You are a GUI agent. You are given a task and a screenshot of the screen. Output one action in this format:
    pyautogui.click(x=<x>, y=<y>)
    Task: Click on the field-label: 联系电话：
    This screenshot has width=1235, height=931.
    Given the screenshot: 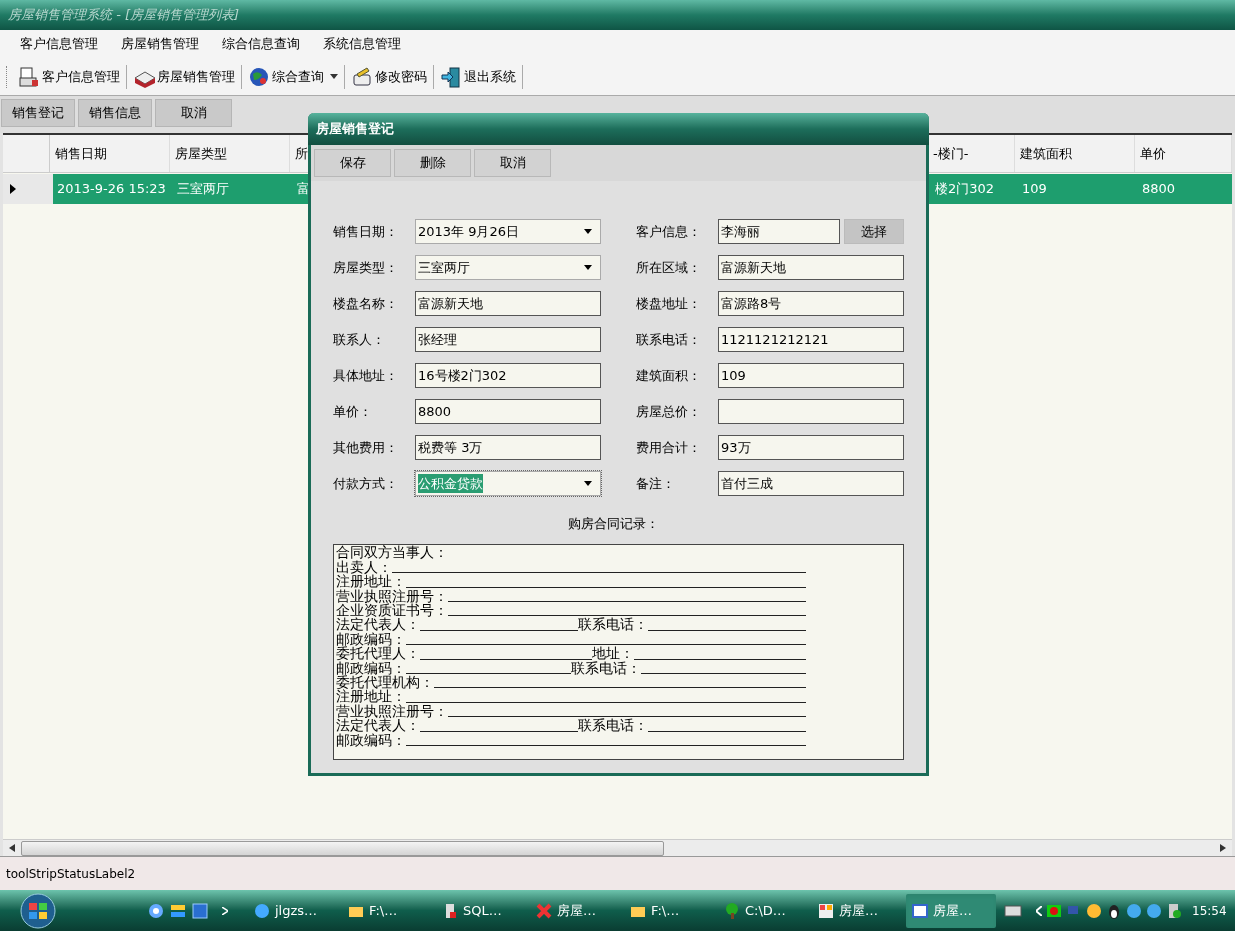 What is the action you would take?
    pyautogui.click(x=669, y=339)
    